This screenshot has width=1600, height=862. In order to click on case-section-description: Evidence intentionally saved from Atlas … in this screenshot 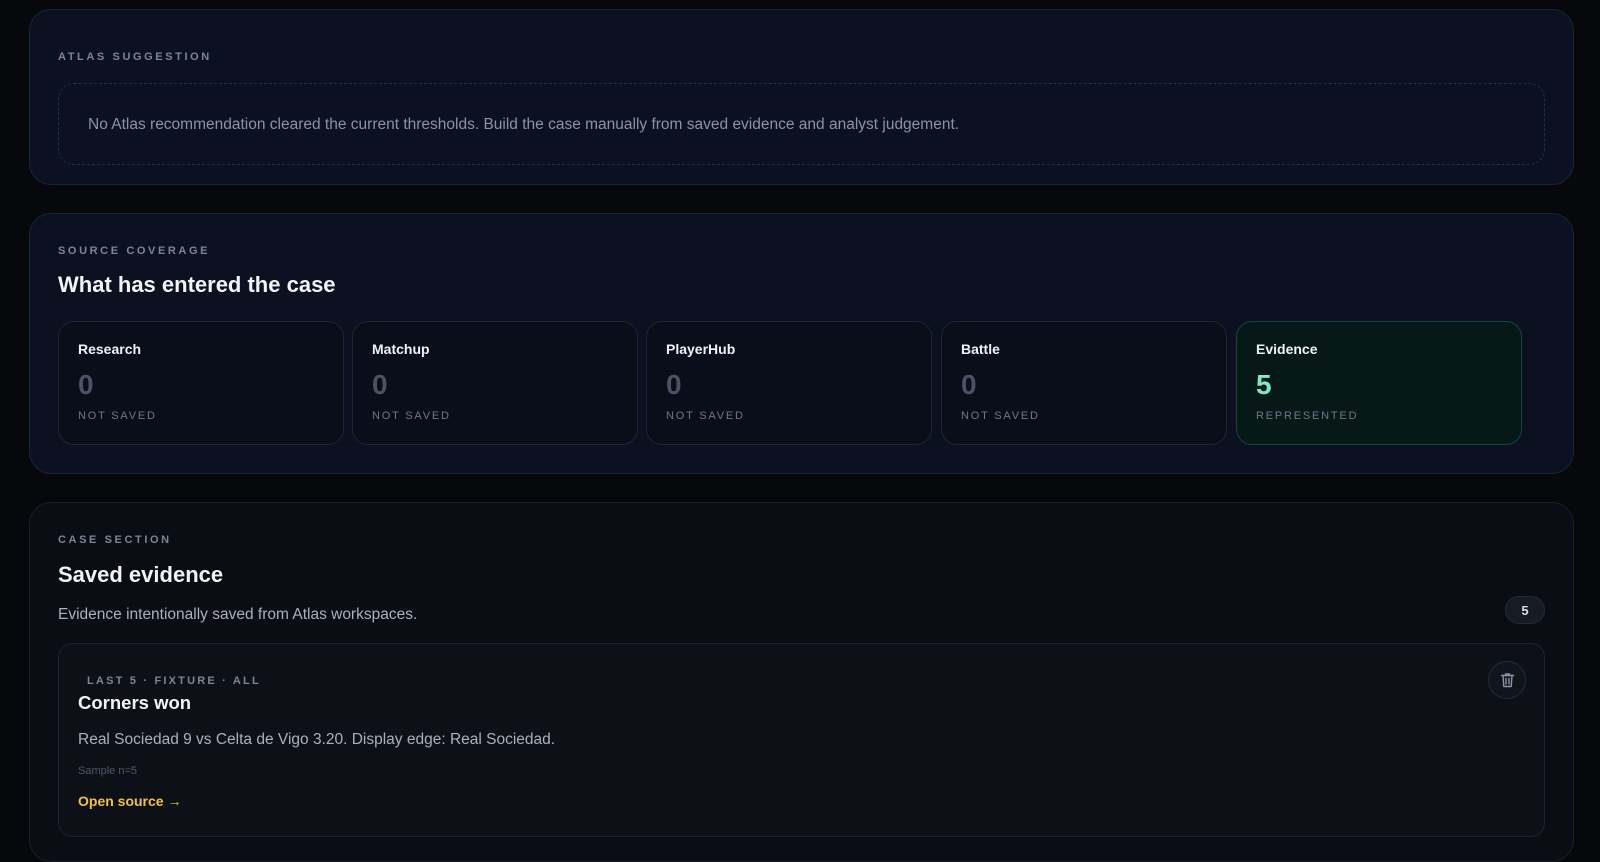, I will do `click(238, 614)`.